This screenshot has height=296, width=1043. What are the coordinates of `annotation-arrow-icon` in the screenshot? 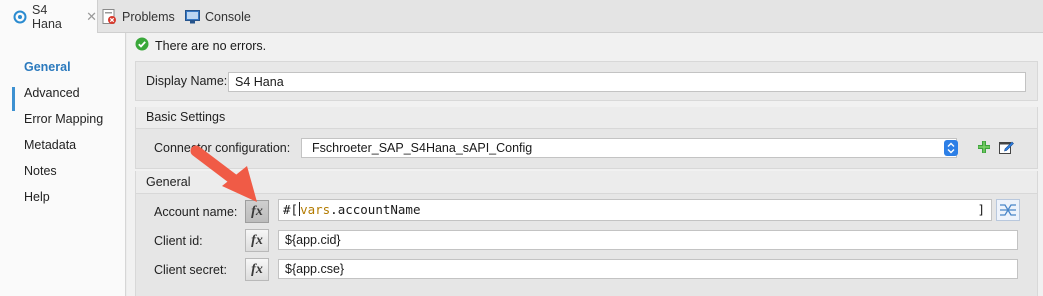 It's located at (223, 173).